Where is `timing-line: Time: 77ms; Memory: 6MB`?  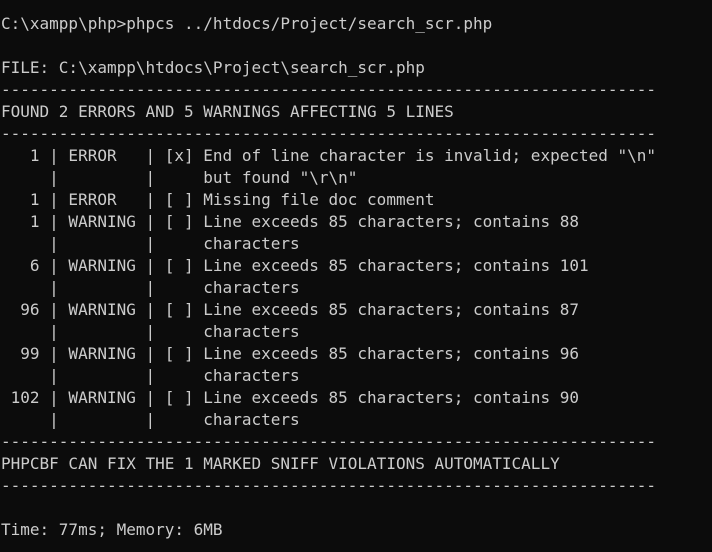
timing-line: Time: 77ms; Memory: 6MB is located at coordinates (112, 529).